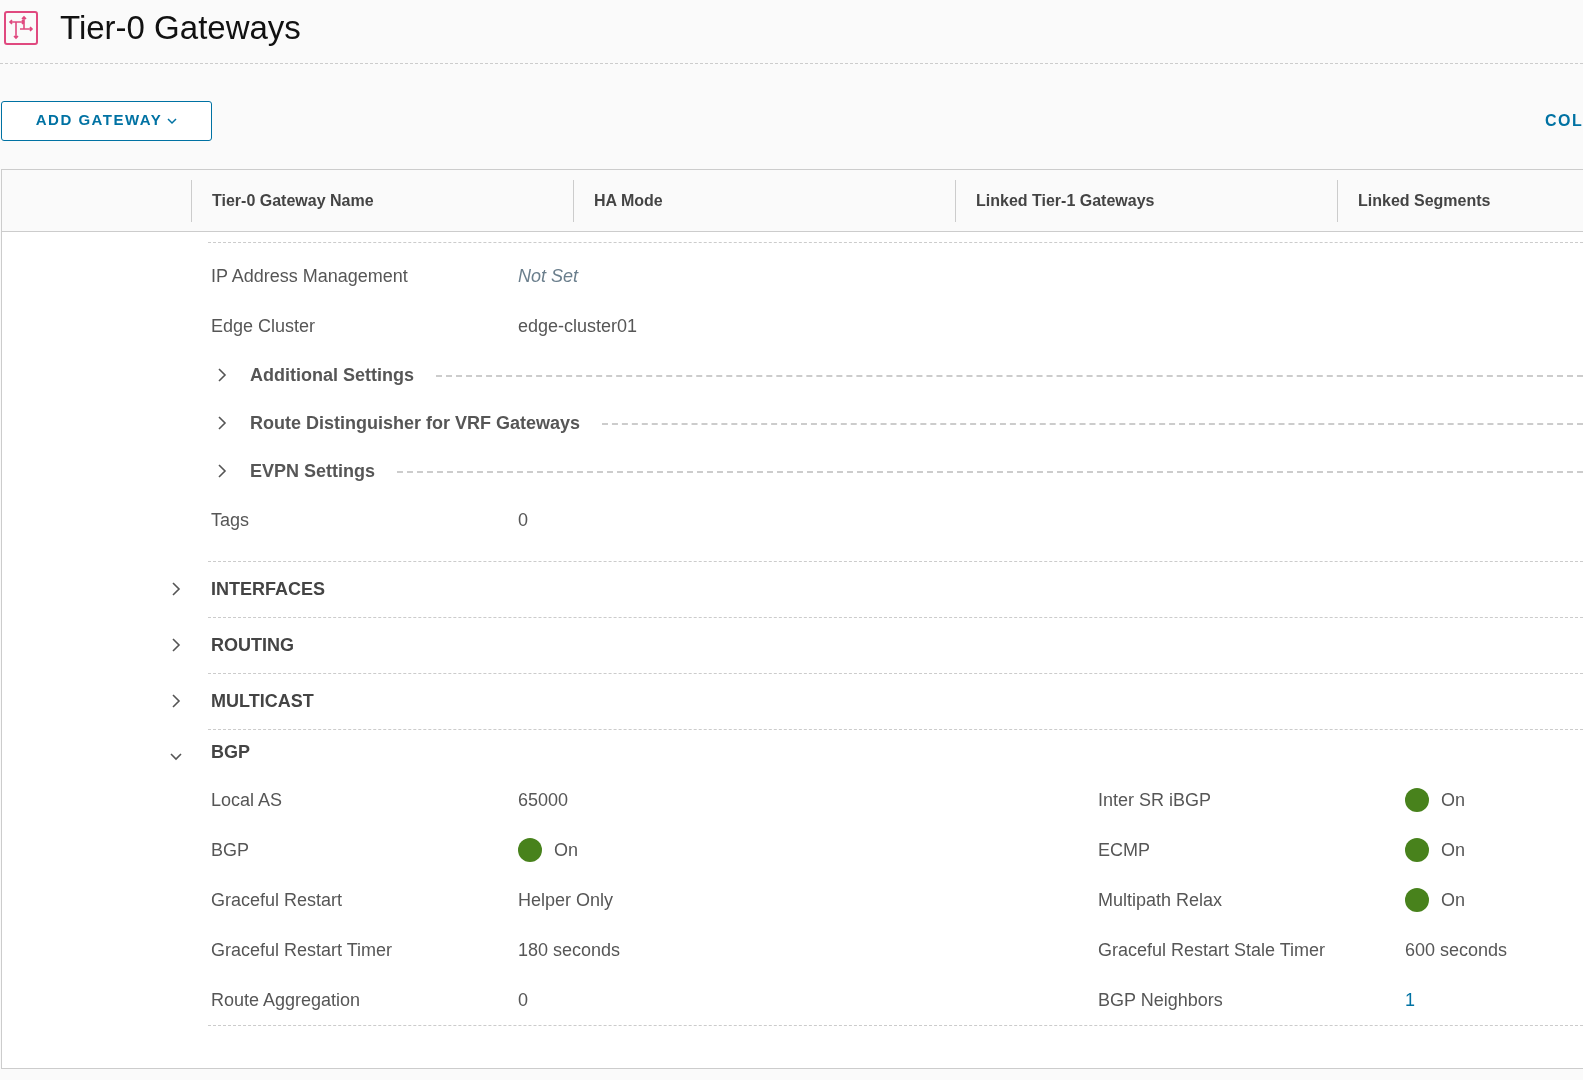 The height and width of the screenshot is (1080, 1583). Describe the element at coordinates (569, 950) in the screenshot. I see `field-value: 180 seconds` at that location.